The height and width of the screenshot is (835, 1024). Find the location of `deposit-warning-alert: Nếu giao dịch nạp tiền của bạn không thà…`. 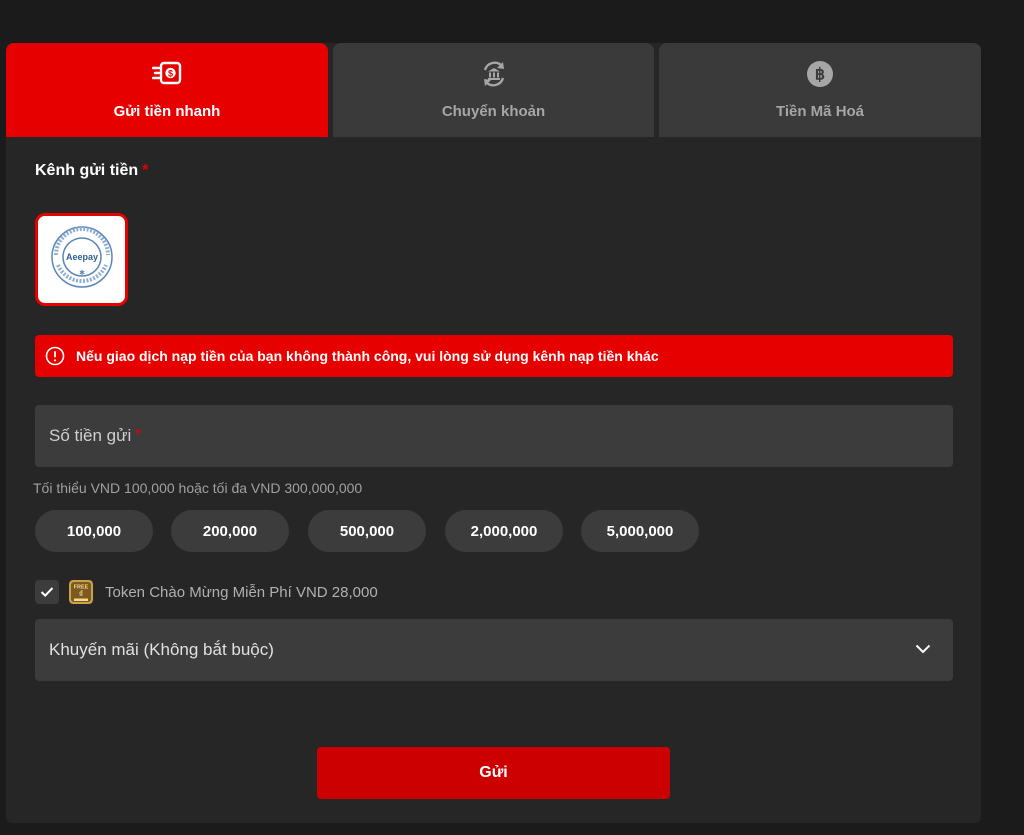

deposit-warning-alert: Nếu giao dịch nạp tiền của bạn không thà… is located at coordinates (494, 356).